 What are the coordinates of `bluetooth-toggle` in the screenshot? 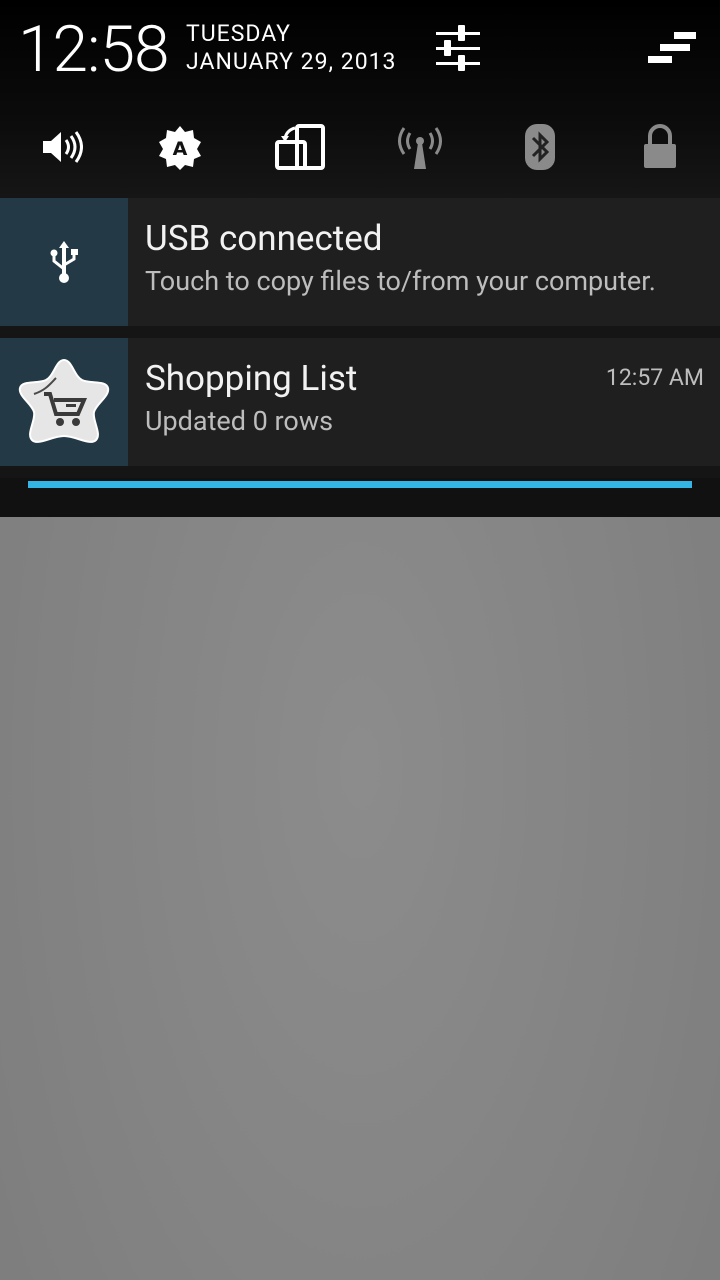 It's located at (540, 147).